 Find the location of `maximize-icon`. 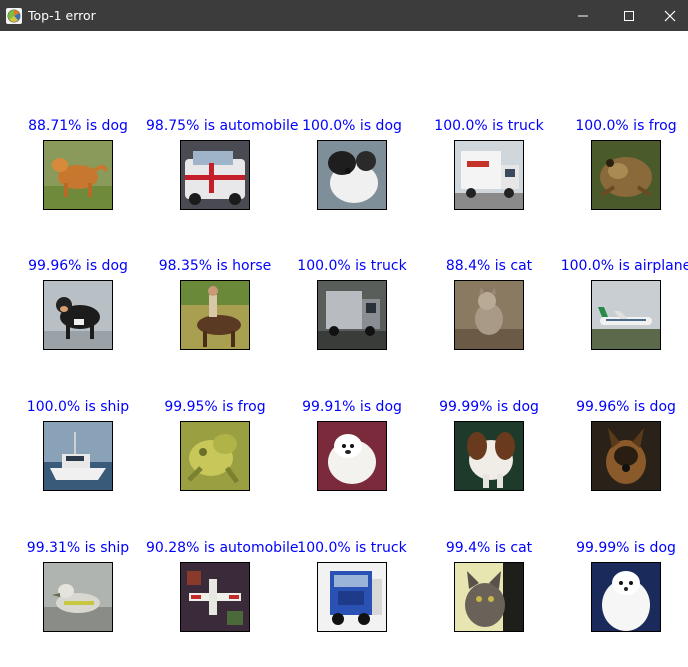

maximize-icon is located at coordinates (629, 15).